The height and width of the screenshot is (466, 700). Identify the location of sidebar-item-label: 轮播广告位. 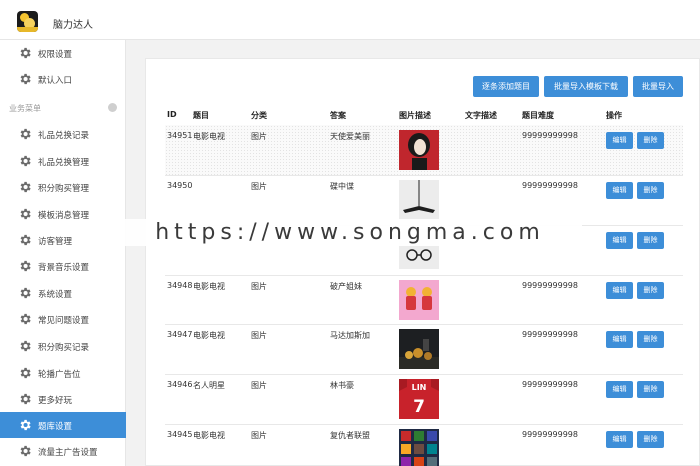
(59, 375).